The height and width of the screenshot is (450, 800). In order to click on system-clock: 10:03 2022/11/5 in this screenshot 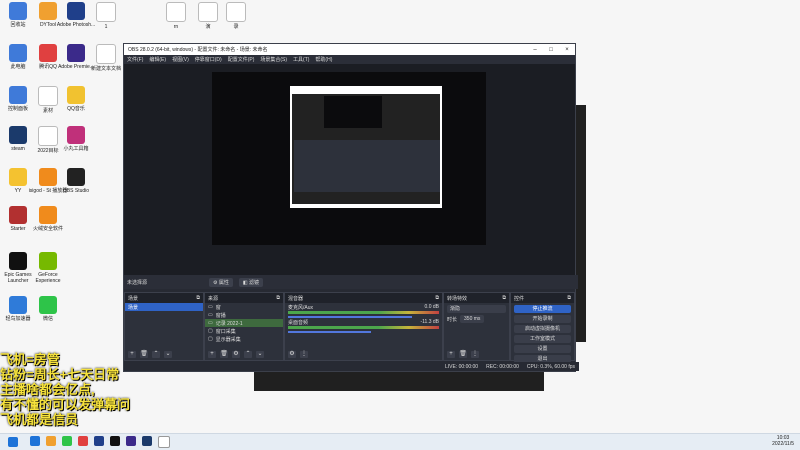, I will do `click(783, 441)`.